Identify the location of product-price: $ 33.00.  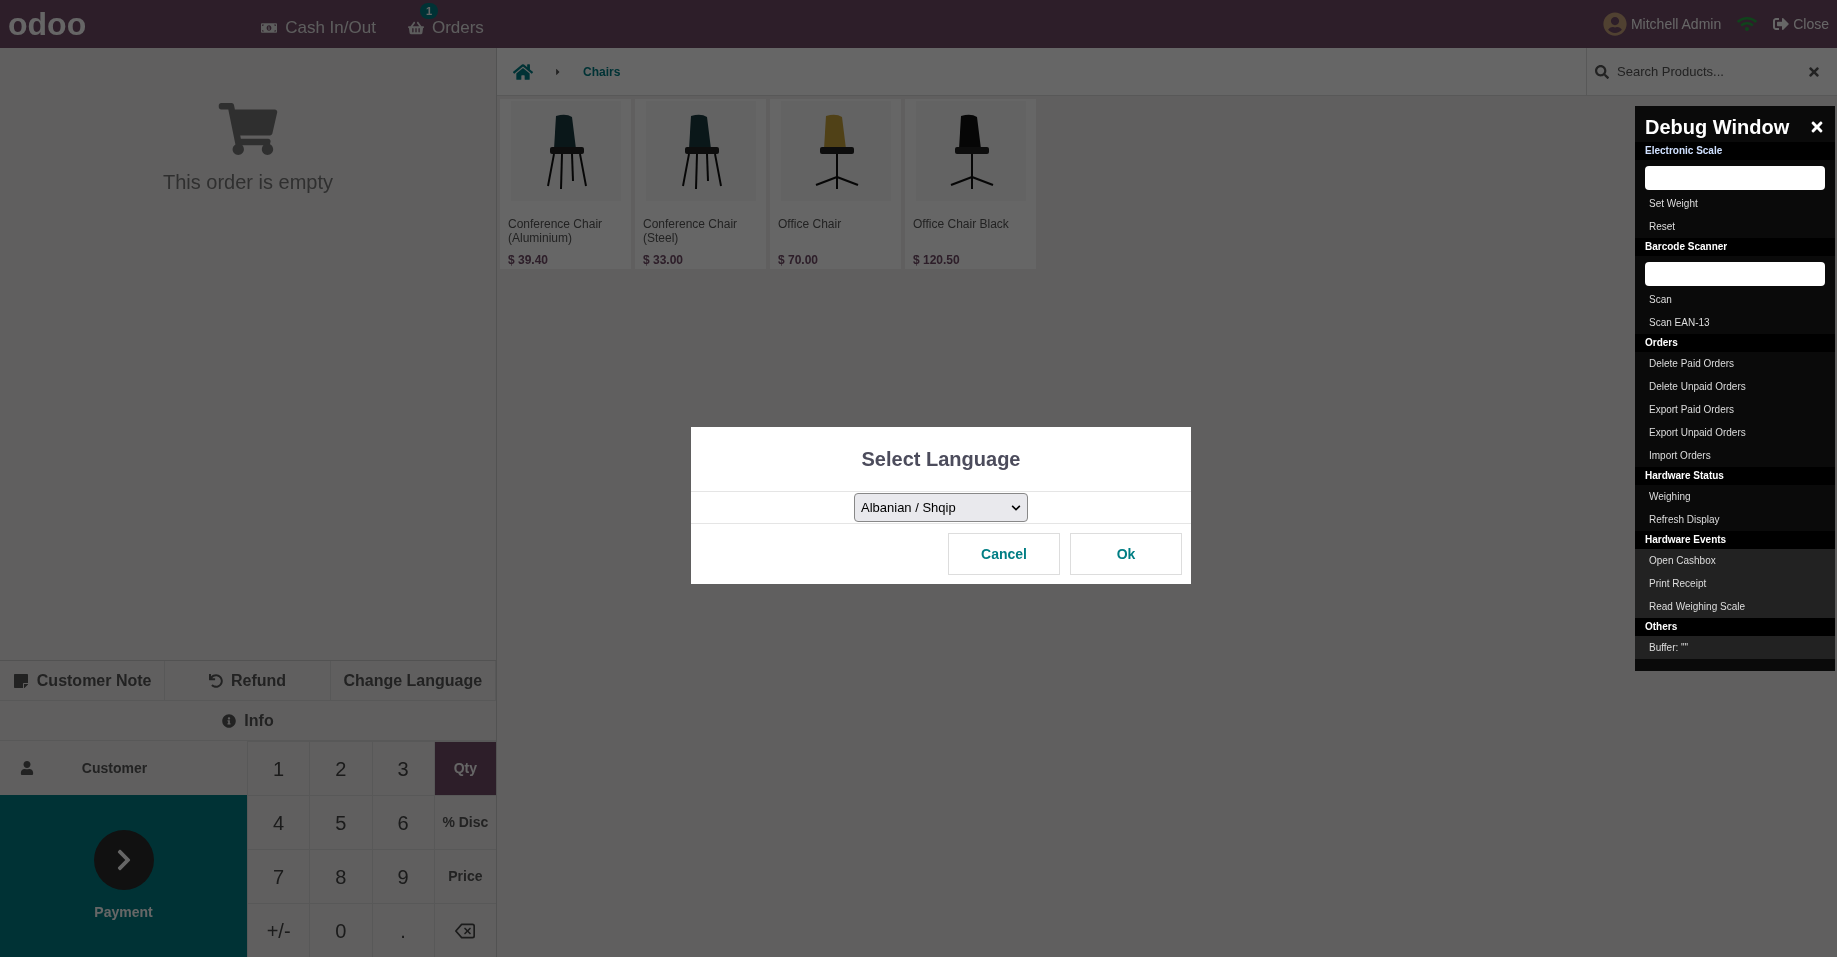
(664, 260).